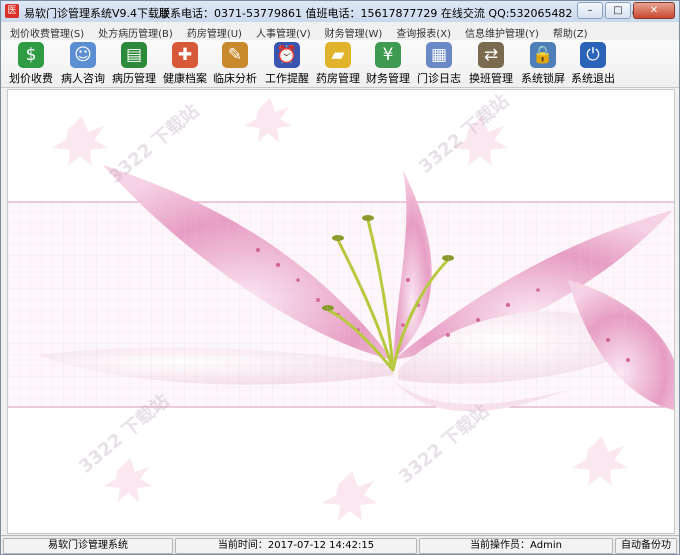 This screenshot has height=555, width=680. Describe the element at coordinates (287, 55) in the screenshot. I see `alarm-clock-icon: ⏰` at that location.